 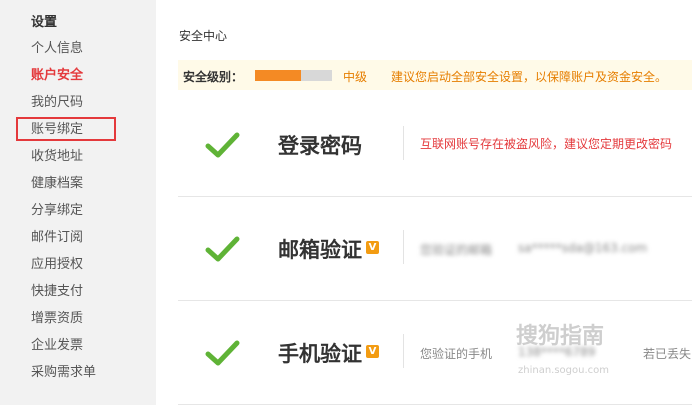 What do you see at coordinates (529, 77) in the screenshot?
I see `security-level-advice: 建议您启动全部安全设置，以保障账户及资金安全。` at bounding box center [529, 77].